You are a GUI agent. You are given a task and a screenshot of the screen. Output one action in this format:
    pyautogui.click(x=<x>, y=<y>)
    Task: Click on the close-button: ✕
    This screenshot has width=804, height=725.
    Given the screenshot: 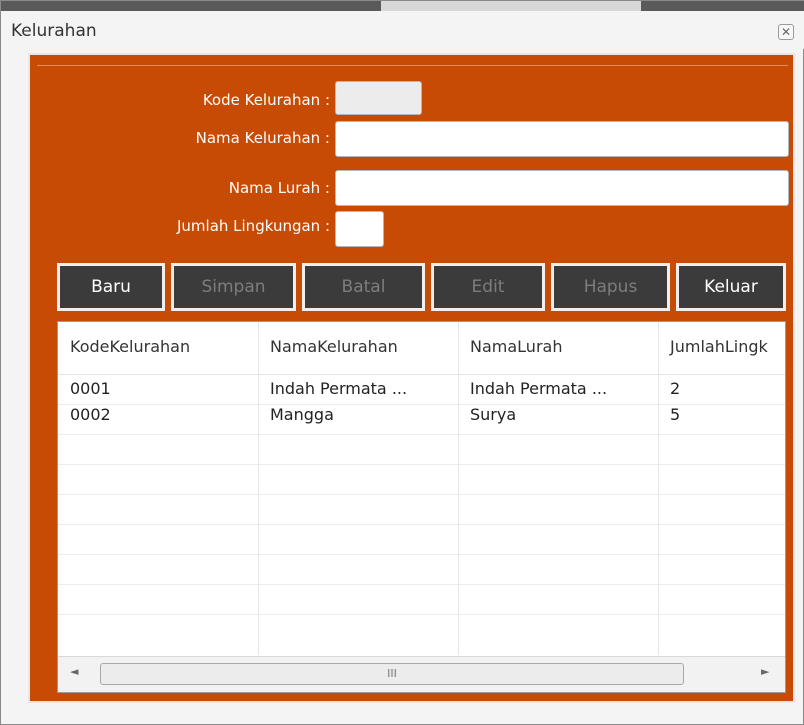 What is the action you would take?
    pyautogui.click(x=786, y=32)
    